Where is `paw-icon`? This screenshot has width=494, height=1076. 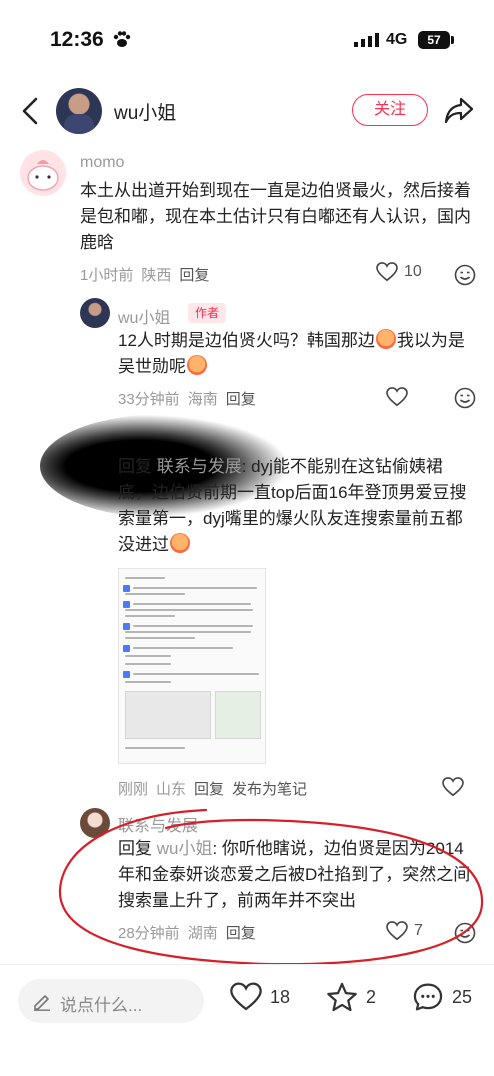
paw-icon is located at coordinates (122, 39).